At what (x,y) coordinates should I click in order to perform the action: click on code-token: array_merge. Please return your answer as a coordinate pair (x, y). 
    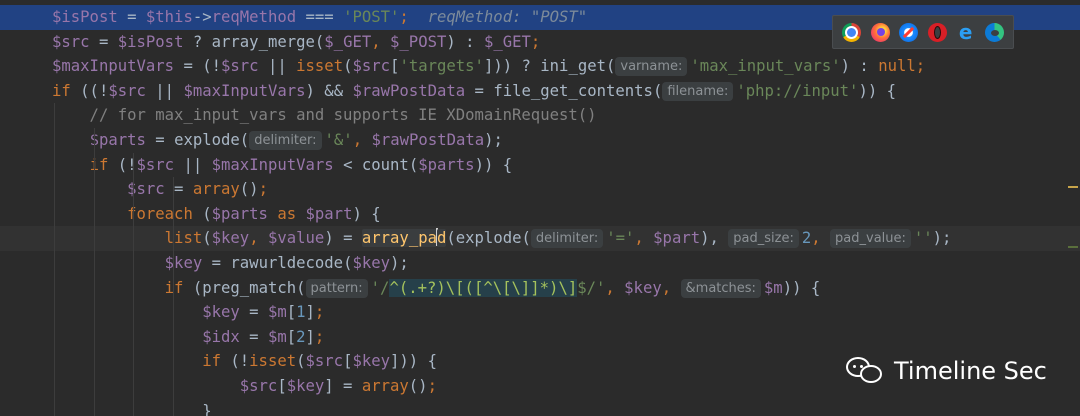
    Looking at the image, I should click on (263, 41).